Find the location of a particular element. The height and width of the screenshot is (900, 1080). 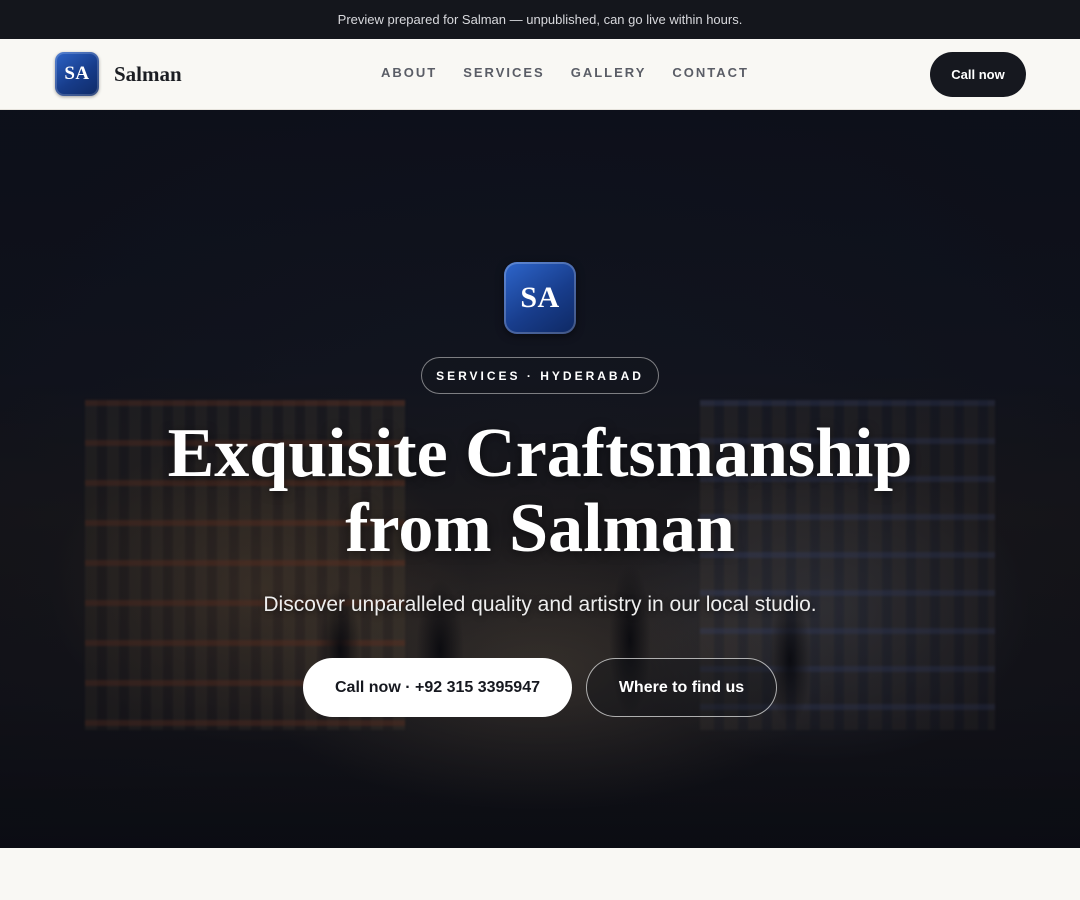

nav-link-about: ABOUT is located at coordinates (409, 72).